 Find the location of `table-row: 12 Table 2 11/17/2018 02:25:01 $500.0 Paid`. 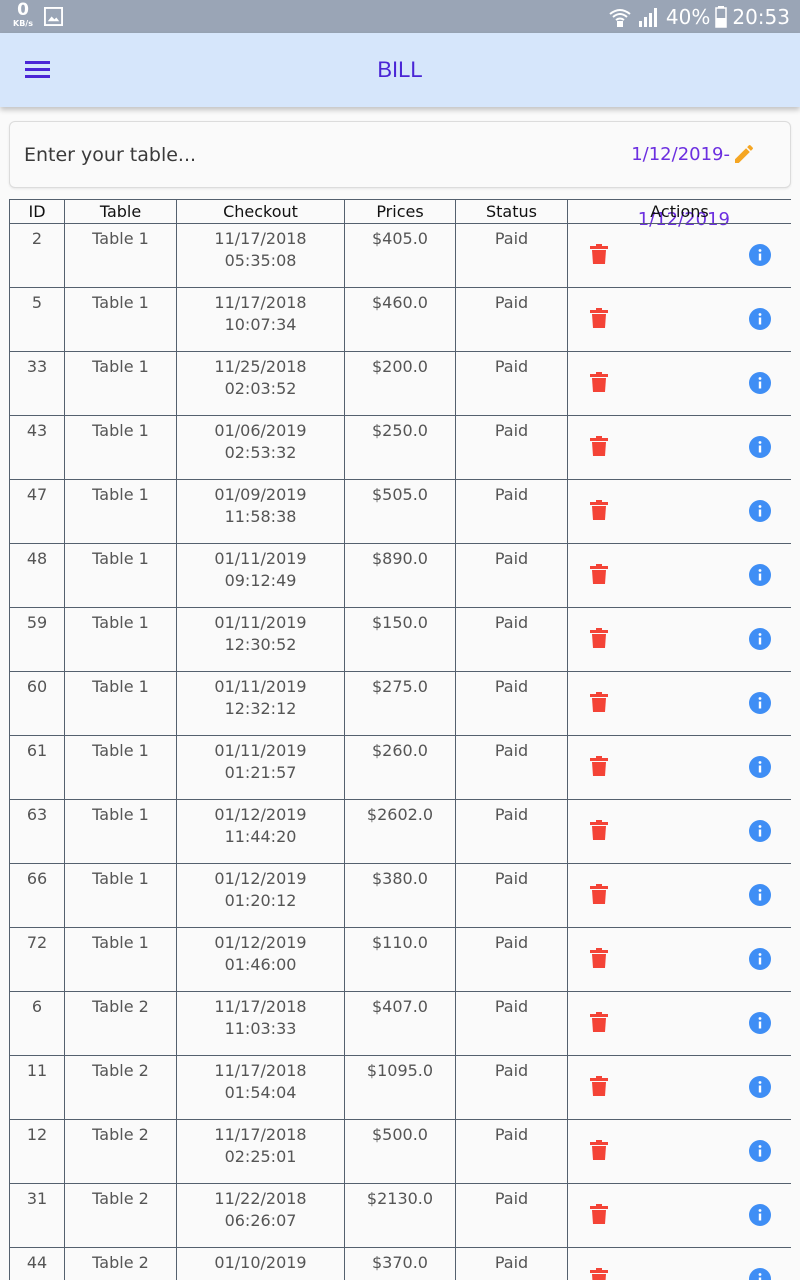

table-row: 12 Table 2 11/17/2018 02:25:01 $500.0 Paid is located at coordinates (400, 1151).